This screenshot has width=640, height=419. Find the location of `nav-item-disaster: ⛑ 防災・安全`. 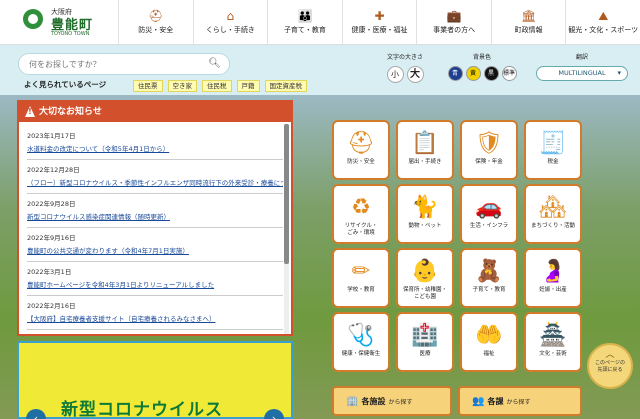

nav-item-disaster: ⛑ 防災・安全 is located at coordinates (155, 22).